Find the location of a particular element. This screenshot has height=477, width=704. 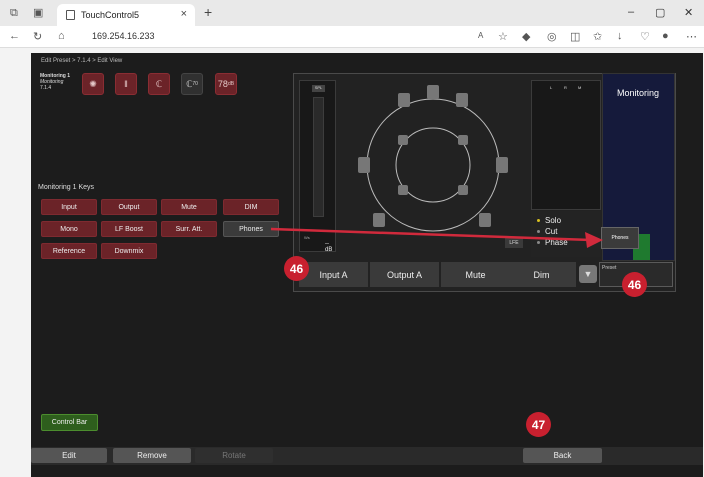

tab-title: TouchControl5 is located at coordinates (110, 15).